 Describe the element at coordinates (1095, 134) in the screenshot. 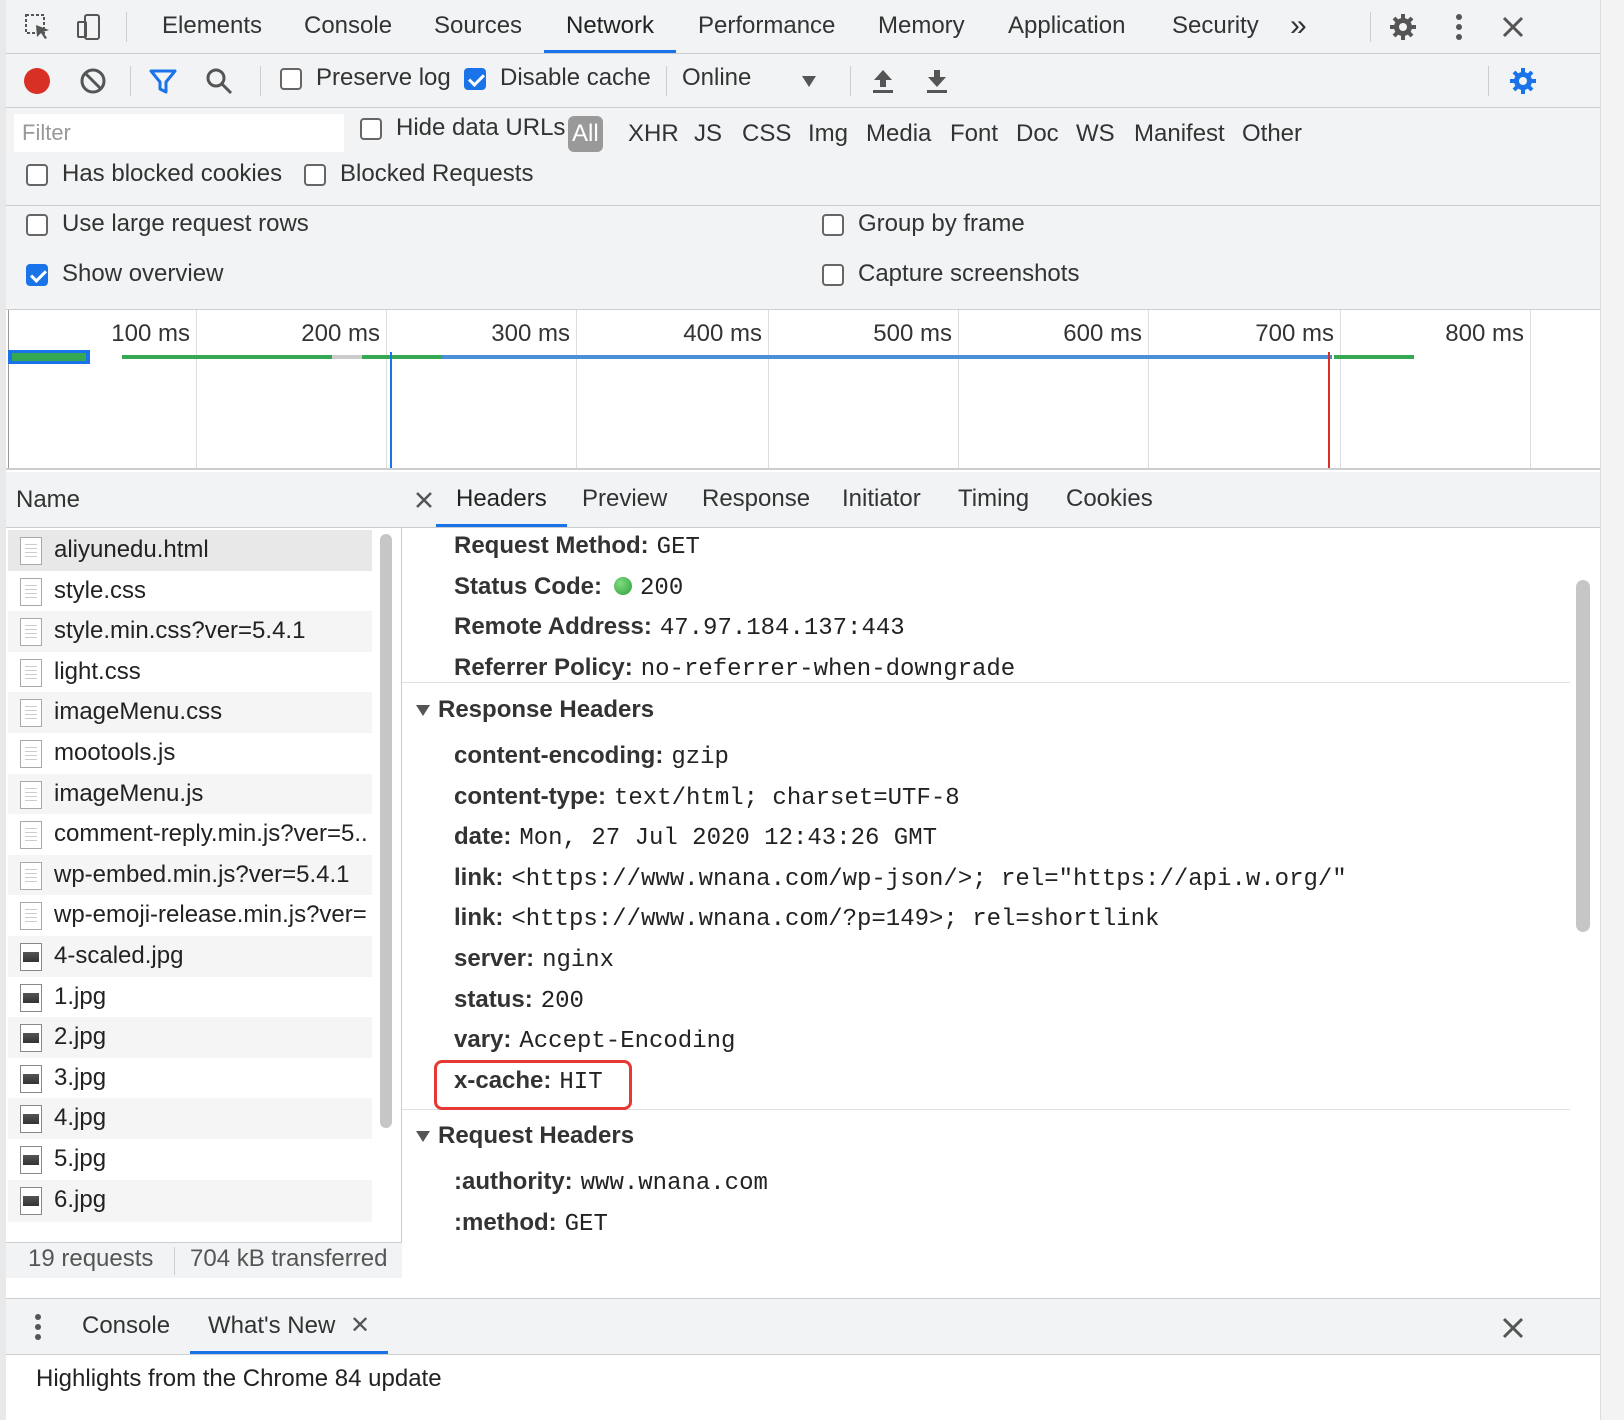

I see `filter-type-ws: WS` at that location.